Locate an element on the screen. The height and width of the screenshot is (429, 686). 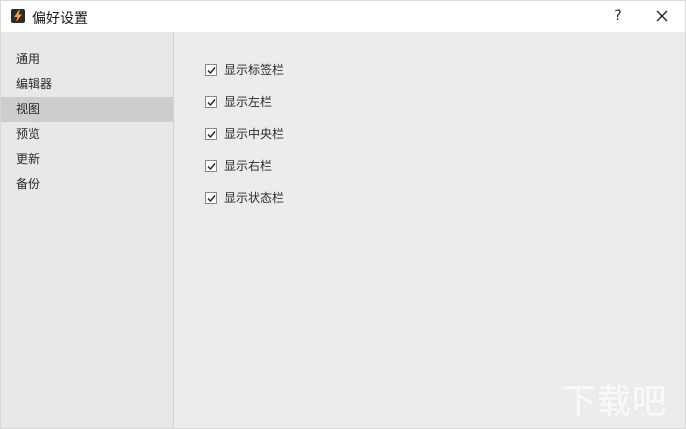
lightning-icon is located at coordinates (18, 16).